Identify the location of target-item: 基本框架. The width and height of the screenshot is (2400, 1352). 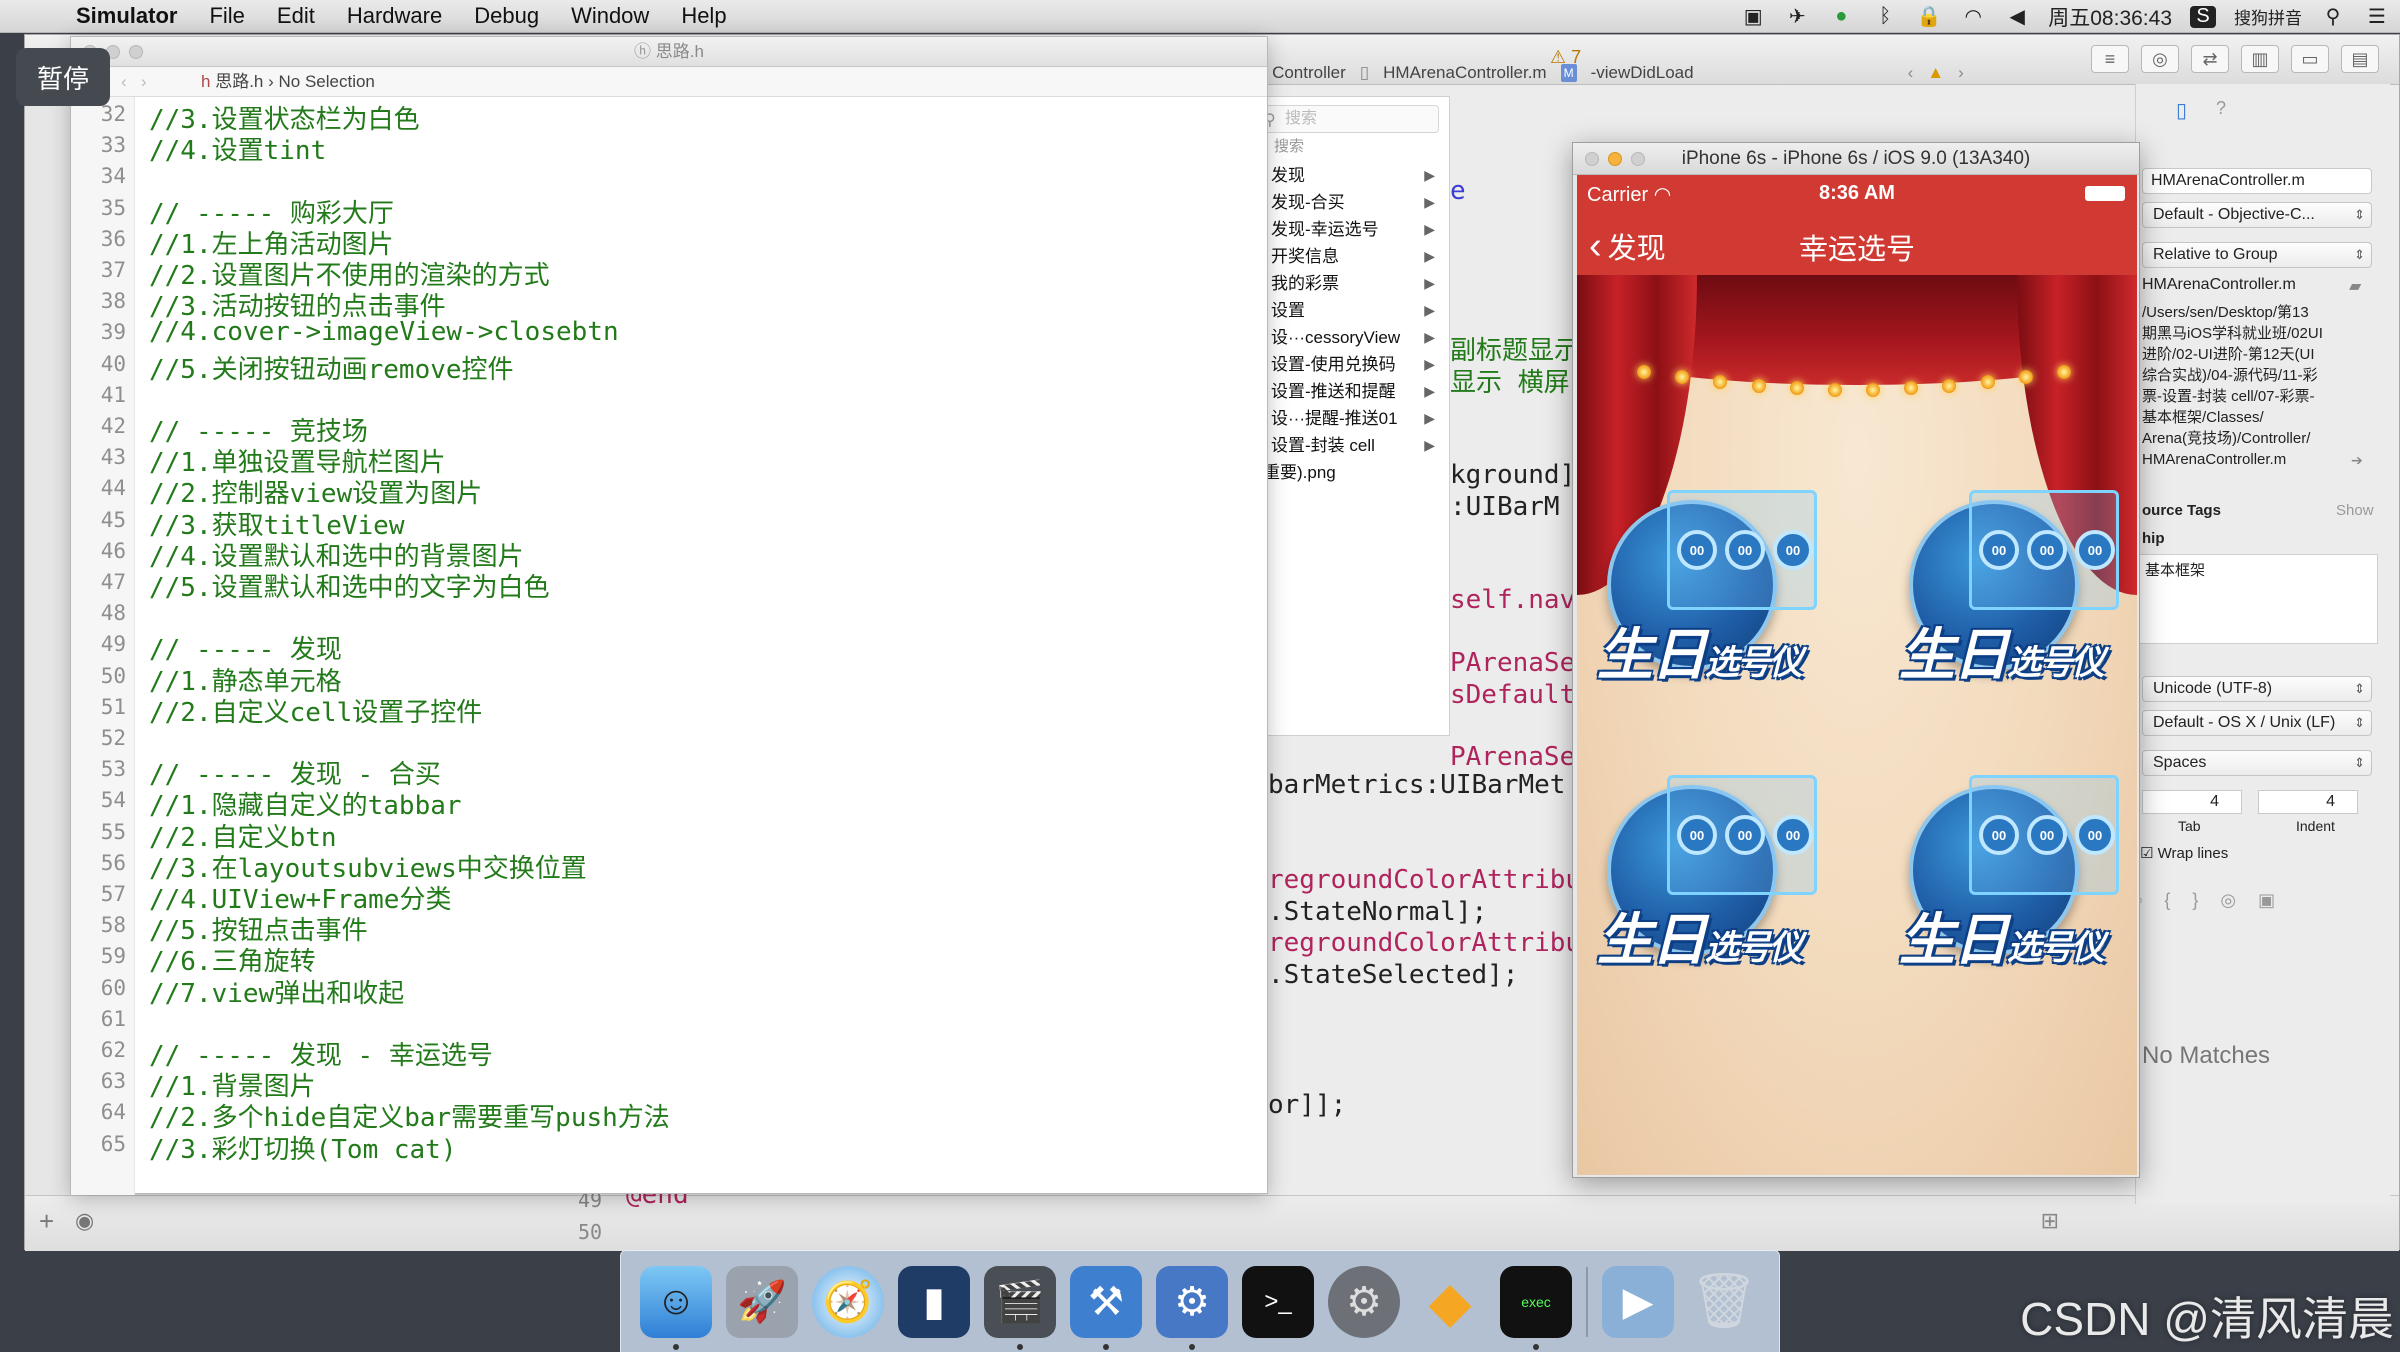
(2258, 569).